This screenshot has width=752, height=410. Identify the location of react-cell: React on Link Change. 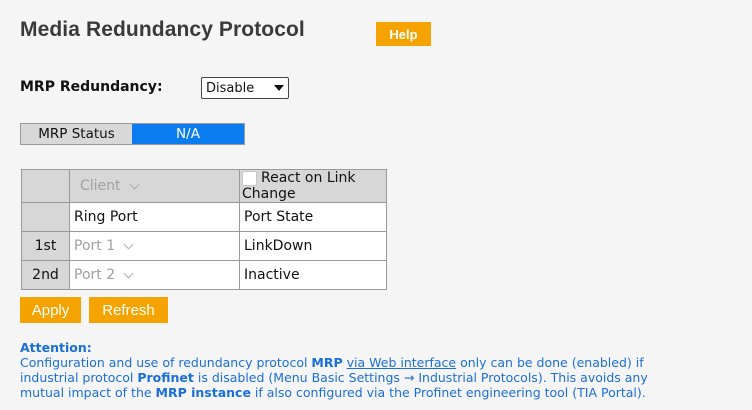
(313, 186).